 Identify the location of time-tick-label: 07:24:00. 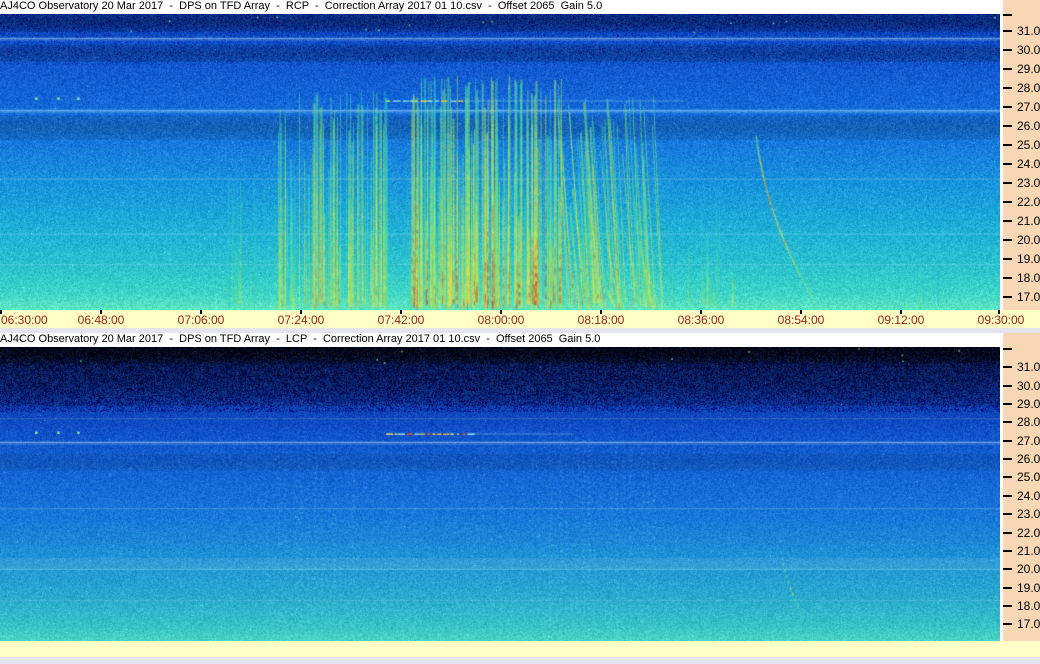
(301, 320).